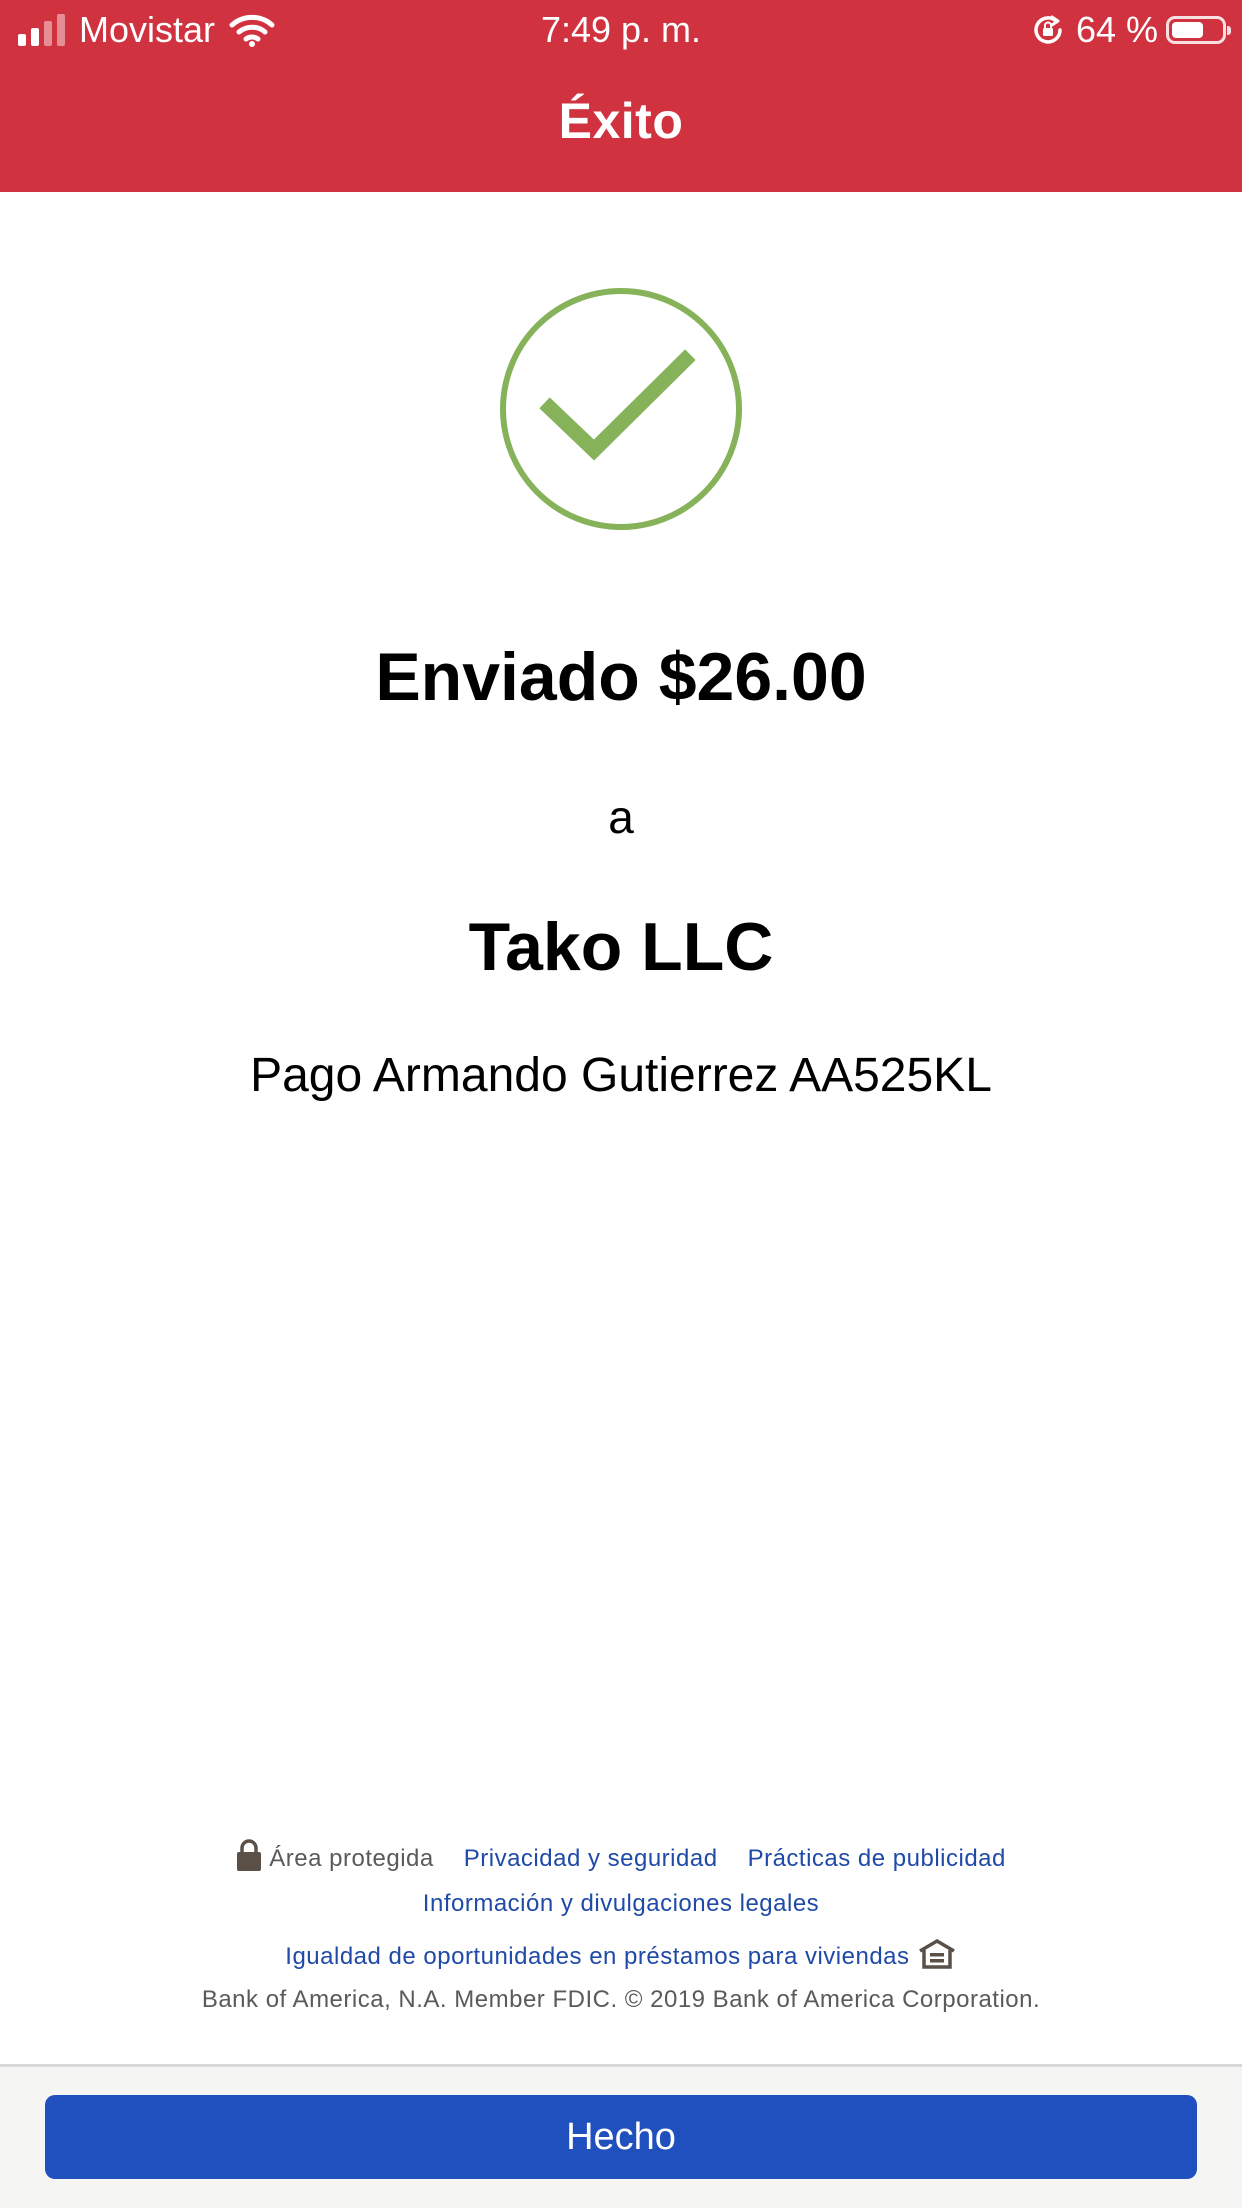 This screenshot has height=2208, width=1242. I want to click on equal-housing-icon, so click(936, 1953).